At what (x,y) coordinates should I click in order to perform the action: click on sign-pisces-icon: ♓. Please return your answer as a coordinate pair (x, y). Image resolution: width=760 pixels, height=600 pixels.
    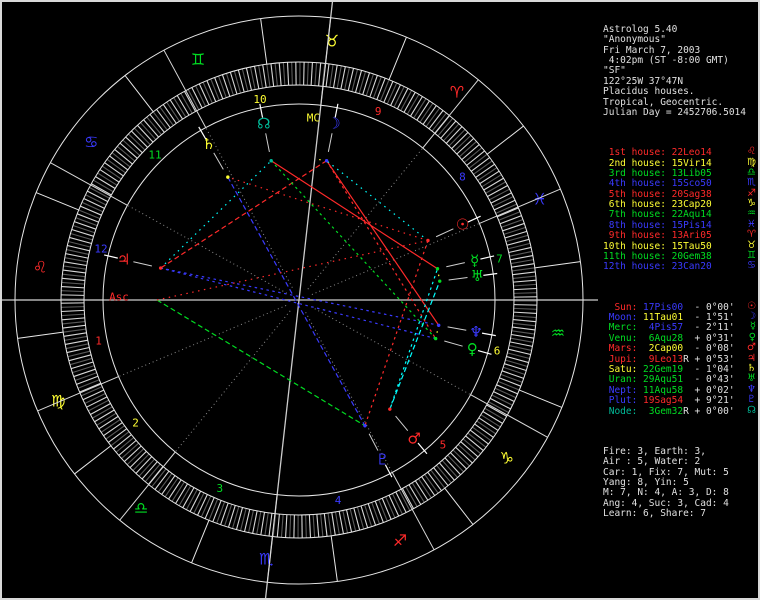
    Looking at the image, I should click on (539, 198).